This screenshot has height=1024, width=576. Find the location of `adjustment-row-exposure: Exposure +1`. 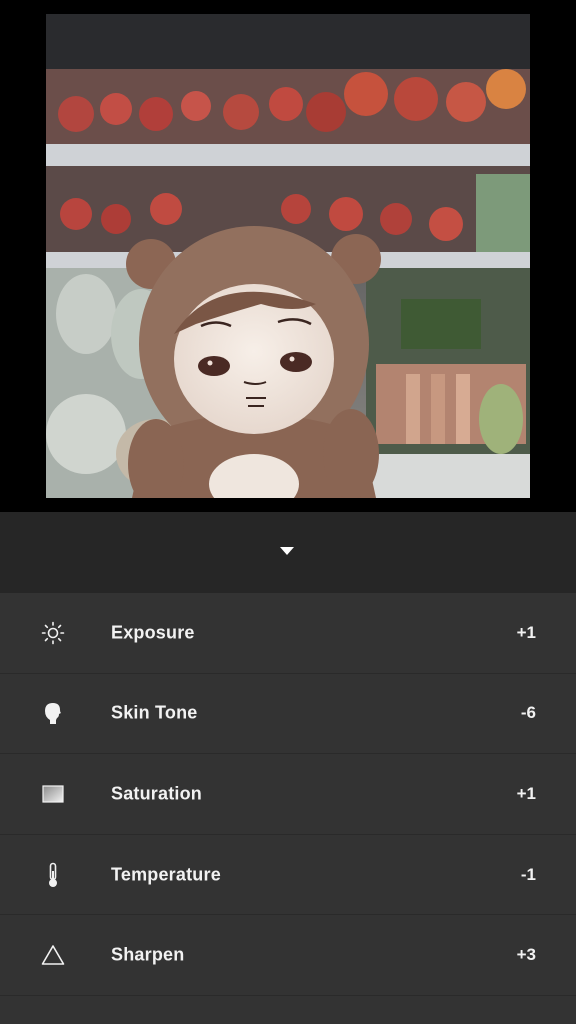

adjustment-row-exposure: Exposure +1 is located at coordinates (288, 633).